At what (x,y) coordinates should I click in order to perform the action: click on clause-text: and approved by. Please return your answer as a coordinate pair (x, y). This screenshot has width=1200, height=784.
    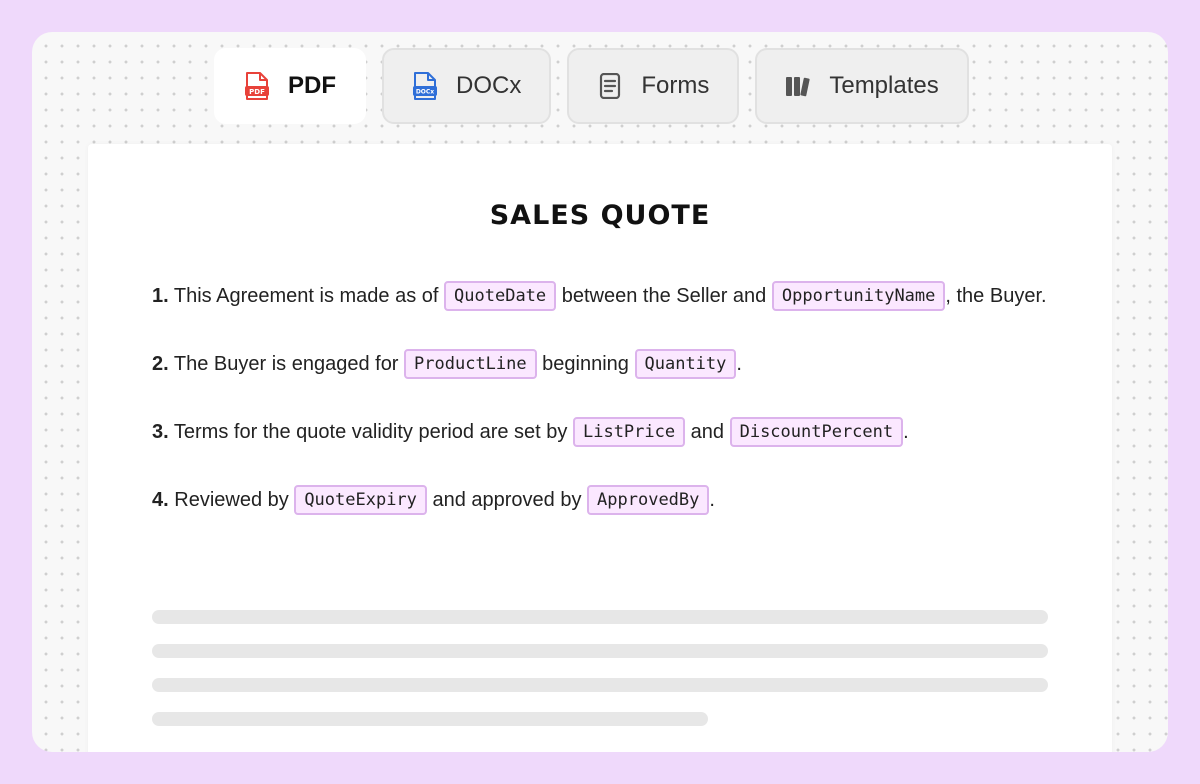
    Looking at the image, I should click on (507, 500).